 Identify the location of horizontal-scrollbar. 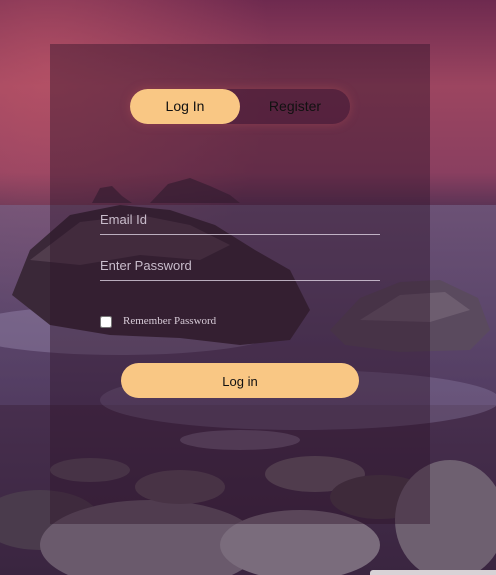
(433, 572).